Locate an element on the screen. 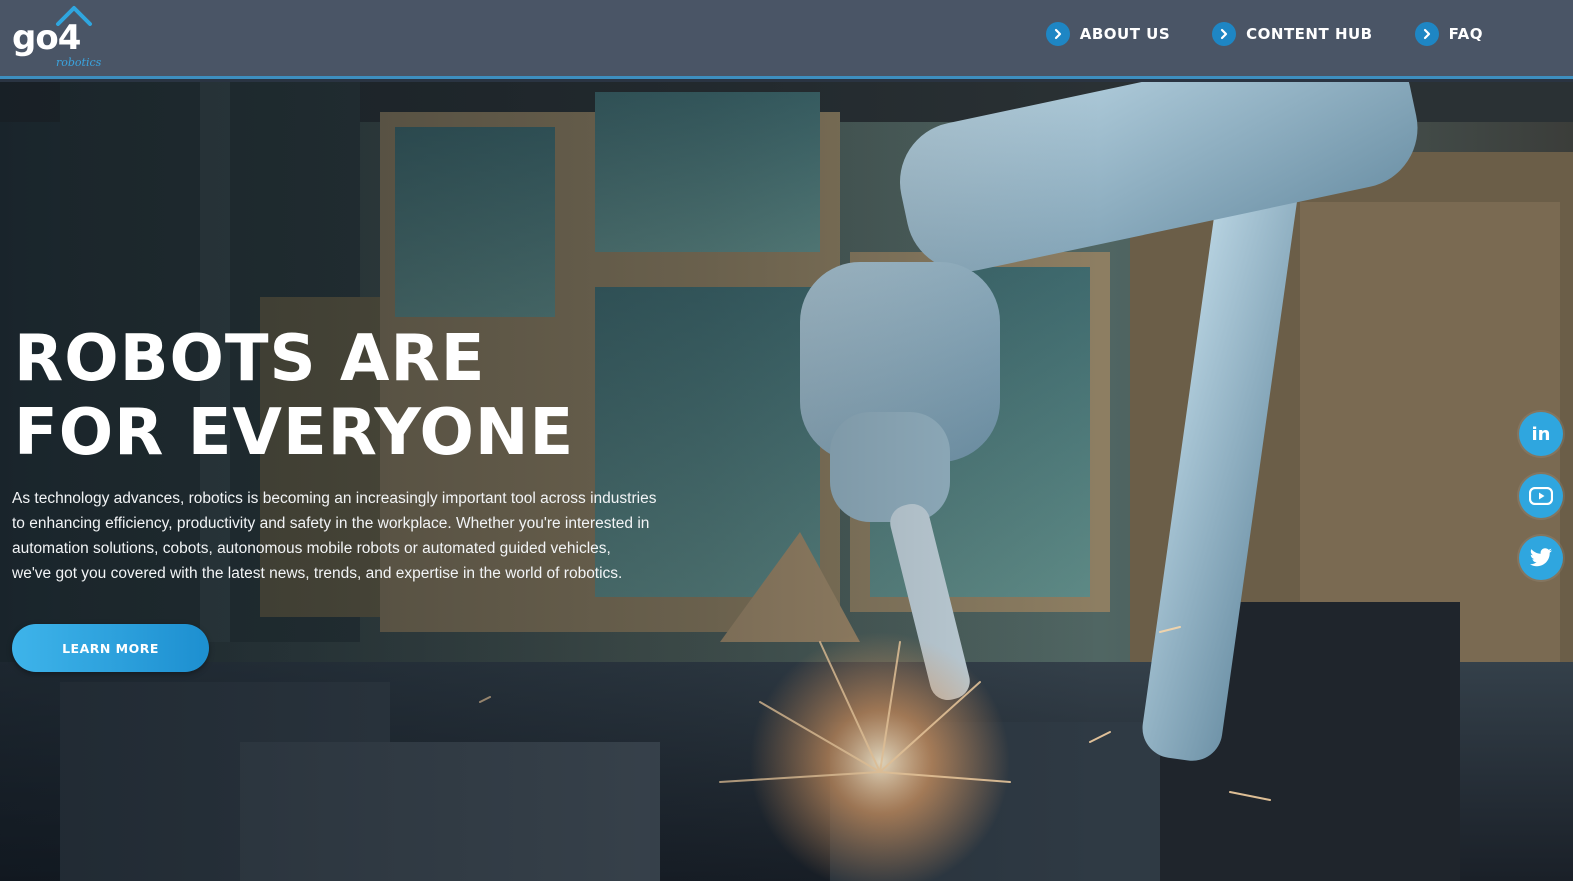  site-header: go4 robotics ABOUT US CONTENT HUB FAQ is located at coordinates (786, 39).